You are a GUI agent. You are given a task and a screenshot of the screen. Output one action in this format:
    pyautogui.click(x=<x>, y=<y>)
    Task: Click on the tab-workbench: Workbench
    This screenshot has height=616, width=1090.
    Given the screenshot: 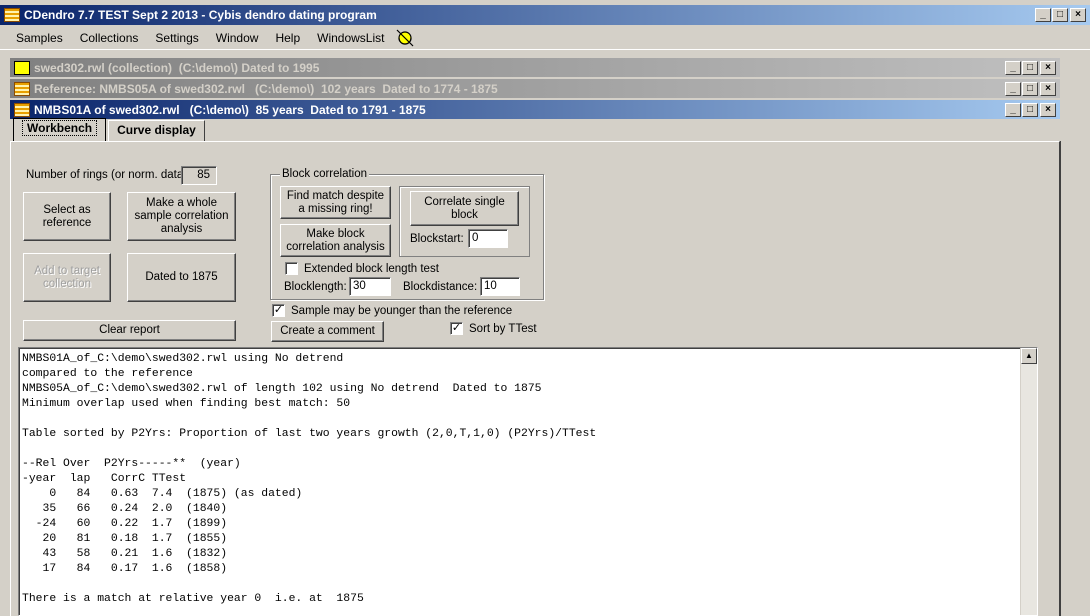 What is the action you would take?
    pyautogui.click(x=60, y=130)
    